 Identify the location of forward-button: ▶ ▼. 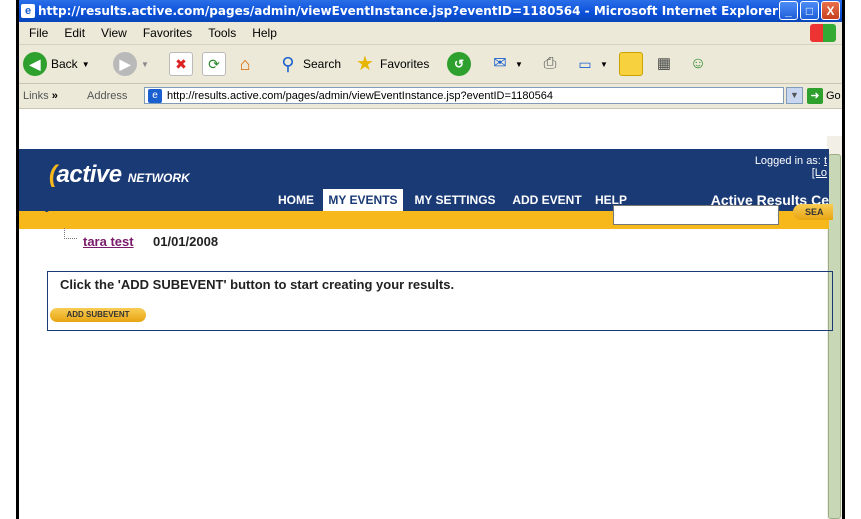
(131, 64).